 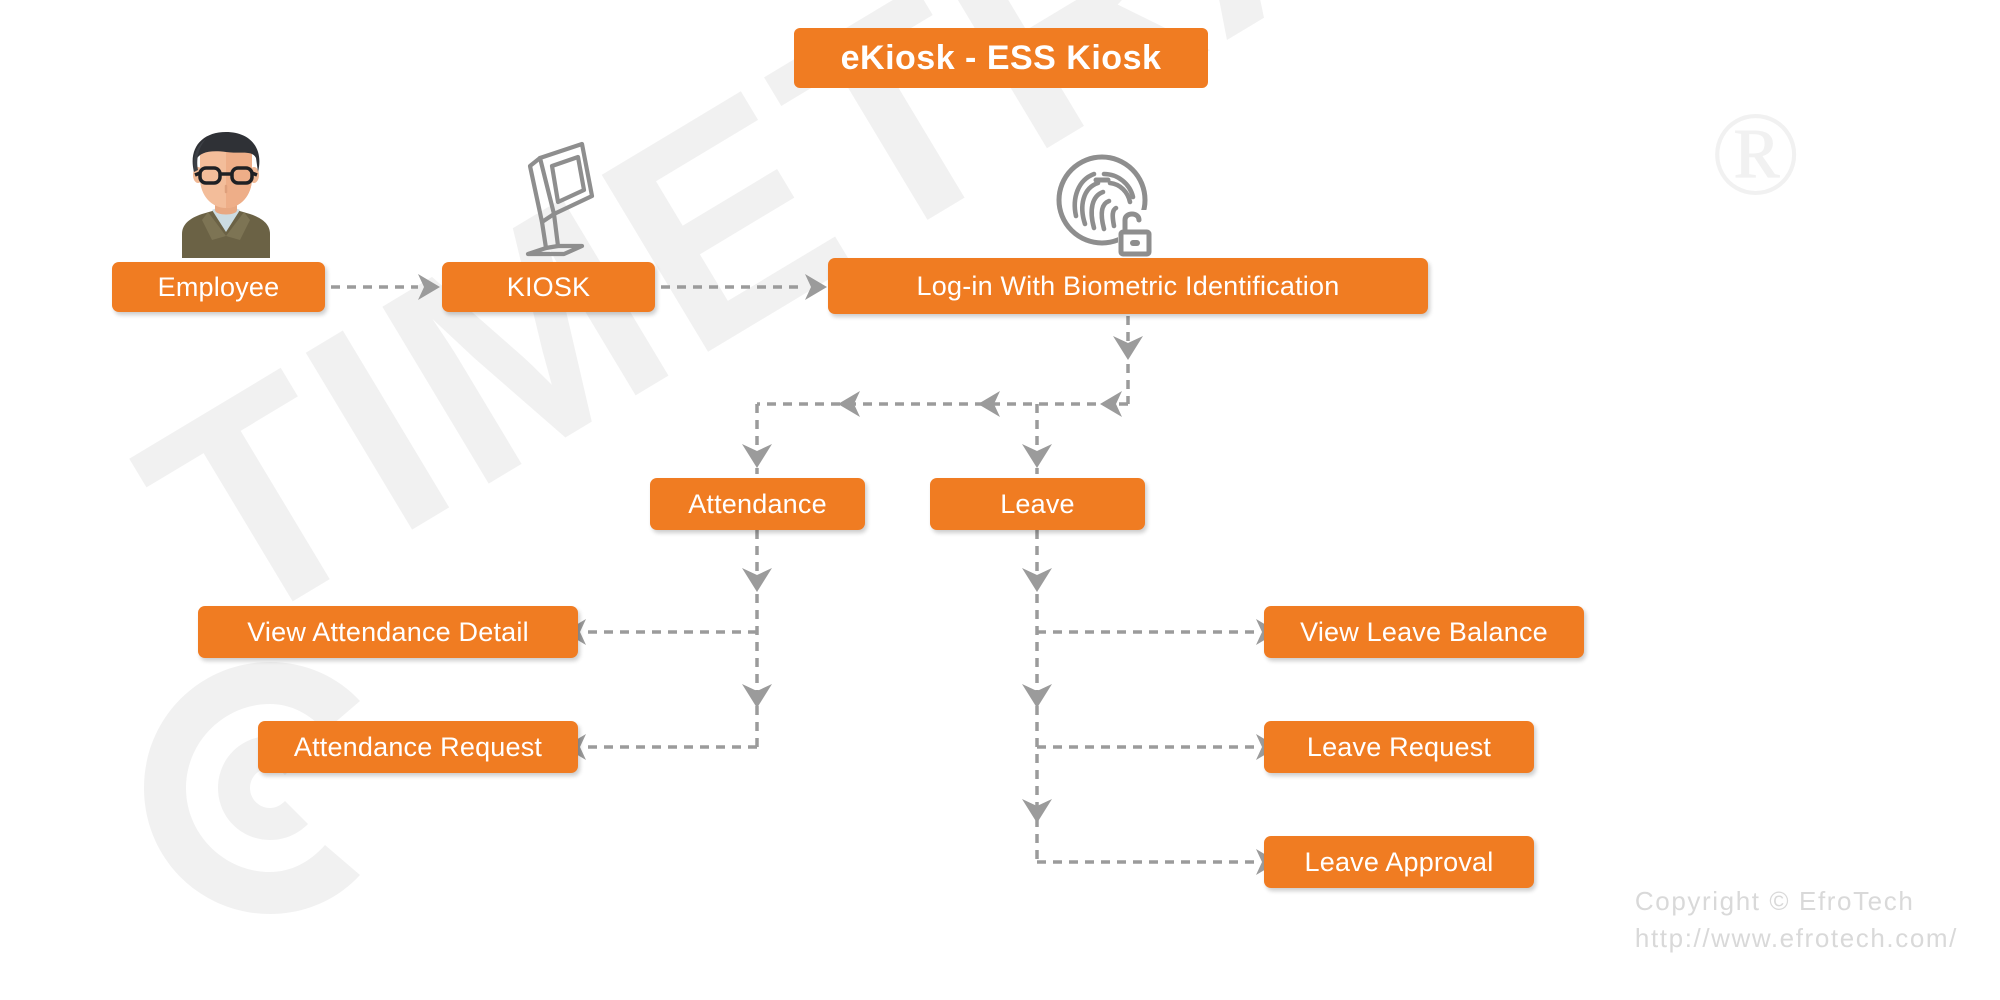 I want to click on fingerprint-lock-icon, so click(x=1104, y=205).